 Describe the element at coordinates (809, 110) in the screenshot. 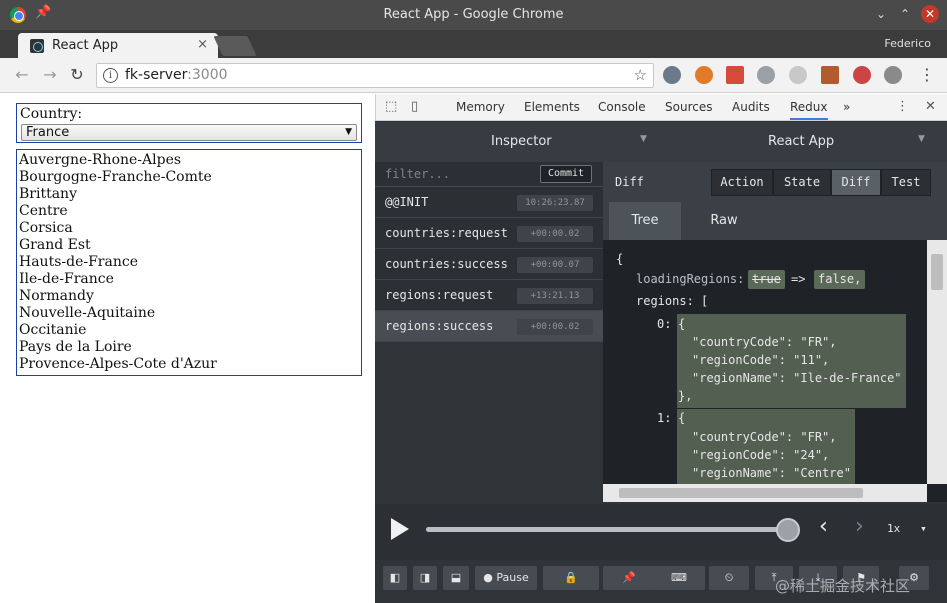

I see `tab-redux: Redux` at that location.